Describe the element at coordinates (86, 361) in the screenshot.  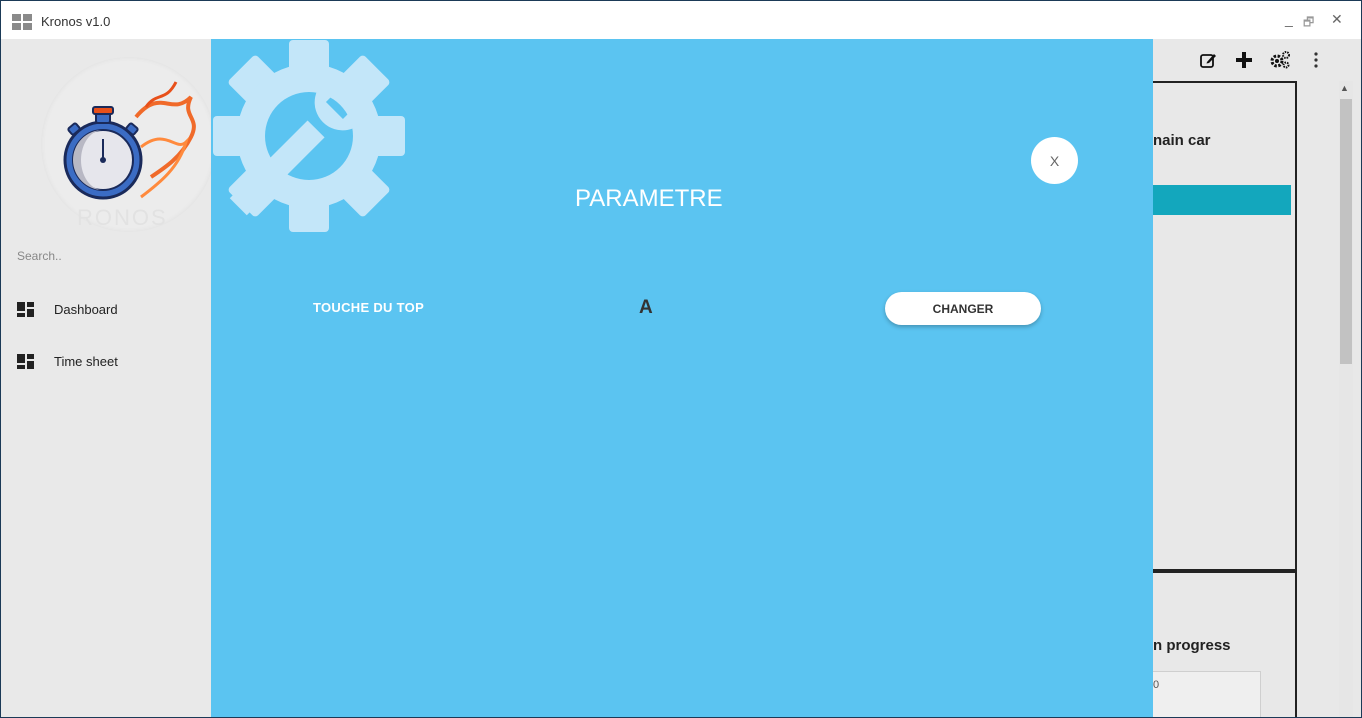
I see `sidebar-item-label: Time sheet` at that location.